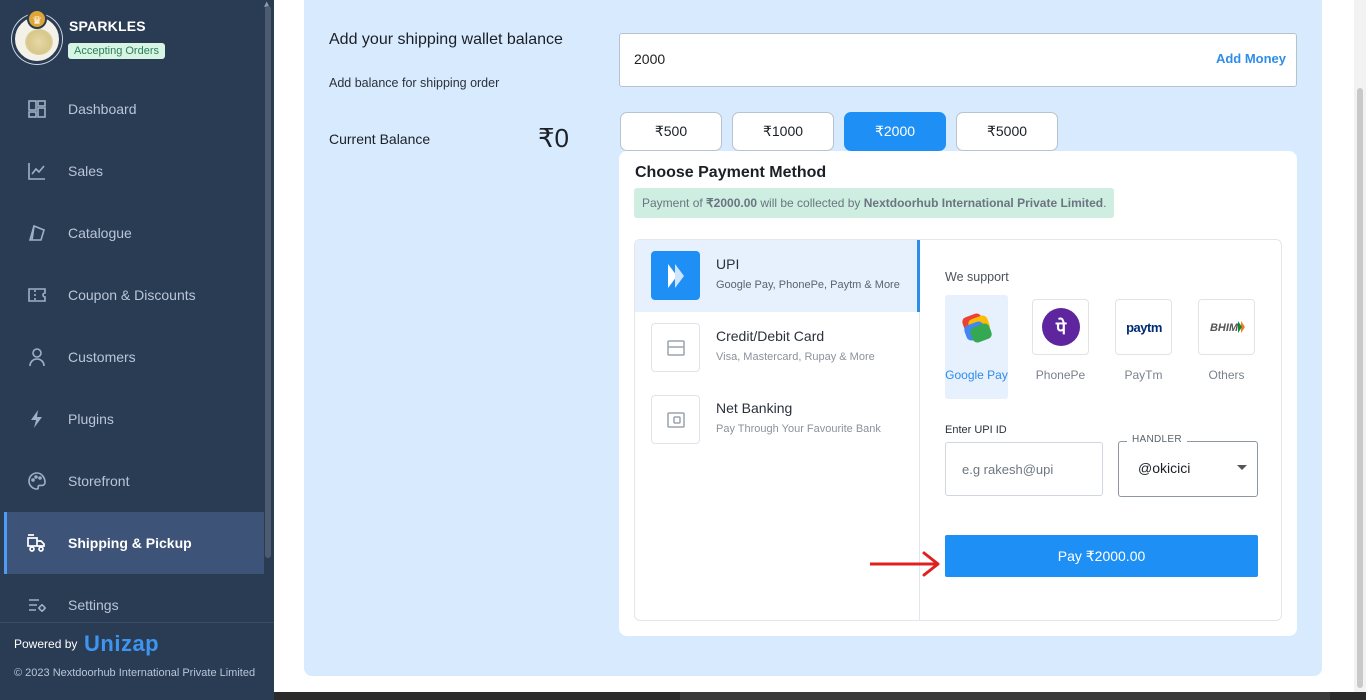 This screenshot has height=700, width=1366. I want to click on wallet-title: Add your shipping wallet balance, so click(446, 39).